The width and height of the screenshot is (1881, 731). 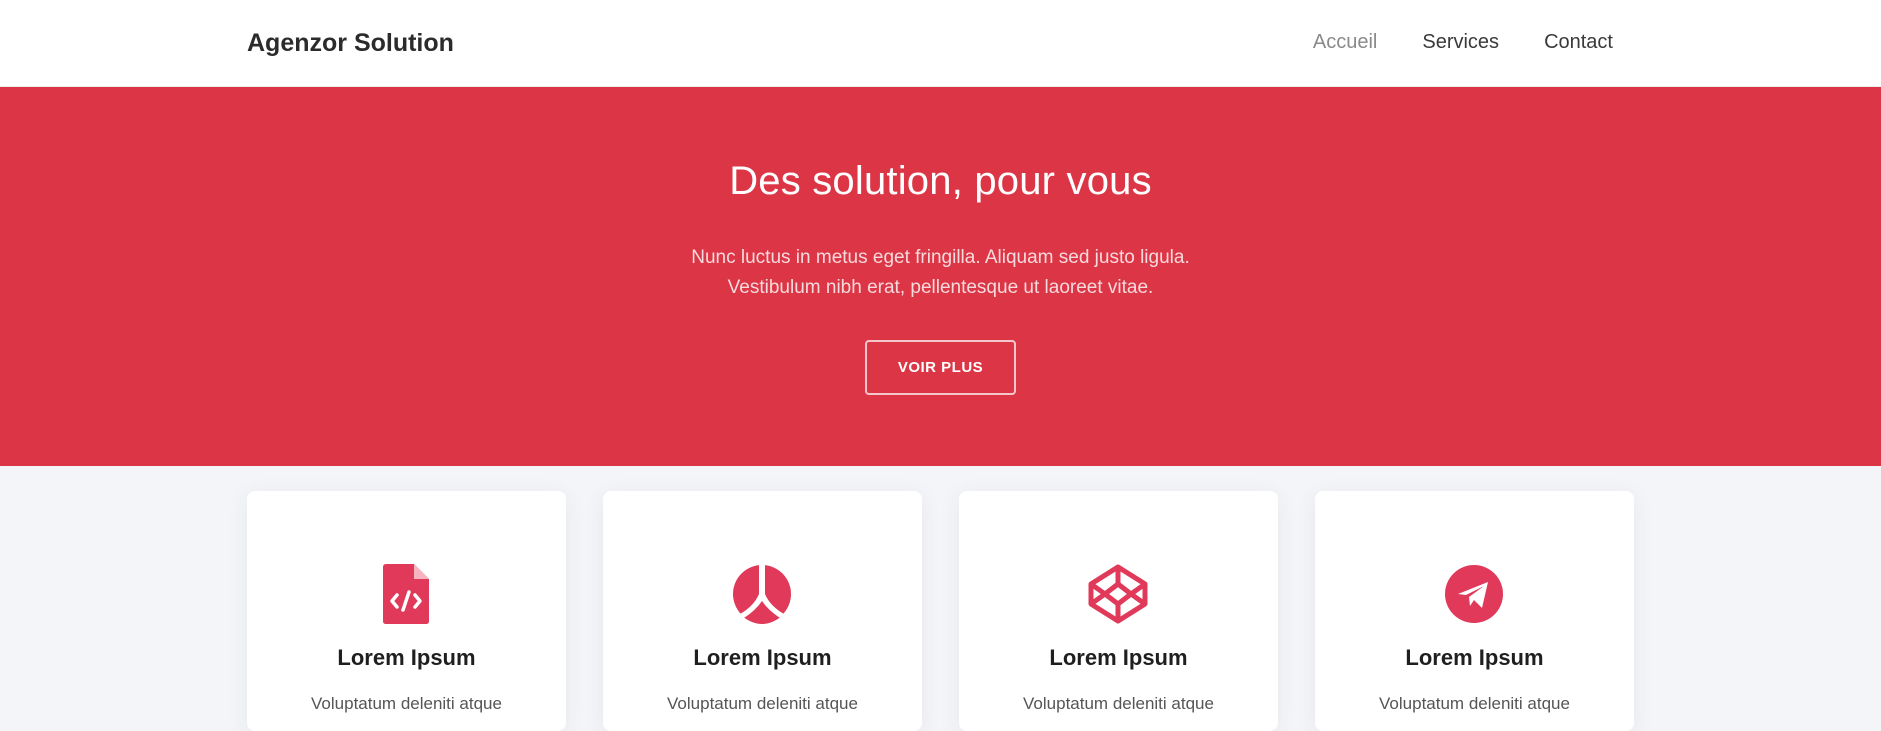 What do you see at coordinates (1460, 42) in the screenshot?
I see `nav-link-services: Services` at bounding box center [1460, 42].